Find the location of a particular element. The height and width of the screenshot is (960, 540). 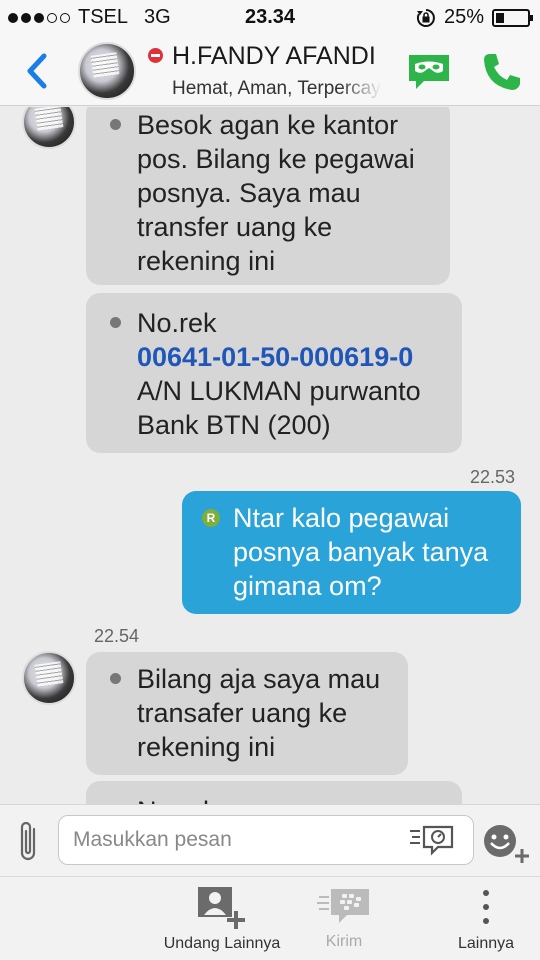

paperclip-icon is located at coordinates (28, 842).